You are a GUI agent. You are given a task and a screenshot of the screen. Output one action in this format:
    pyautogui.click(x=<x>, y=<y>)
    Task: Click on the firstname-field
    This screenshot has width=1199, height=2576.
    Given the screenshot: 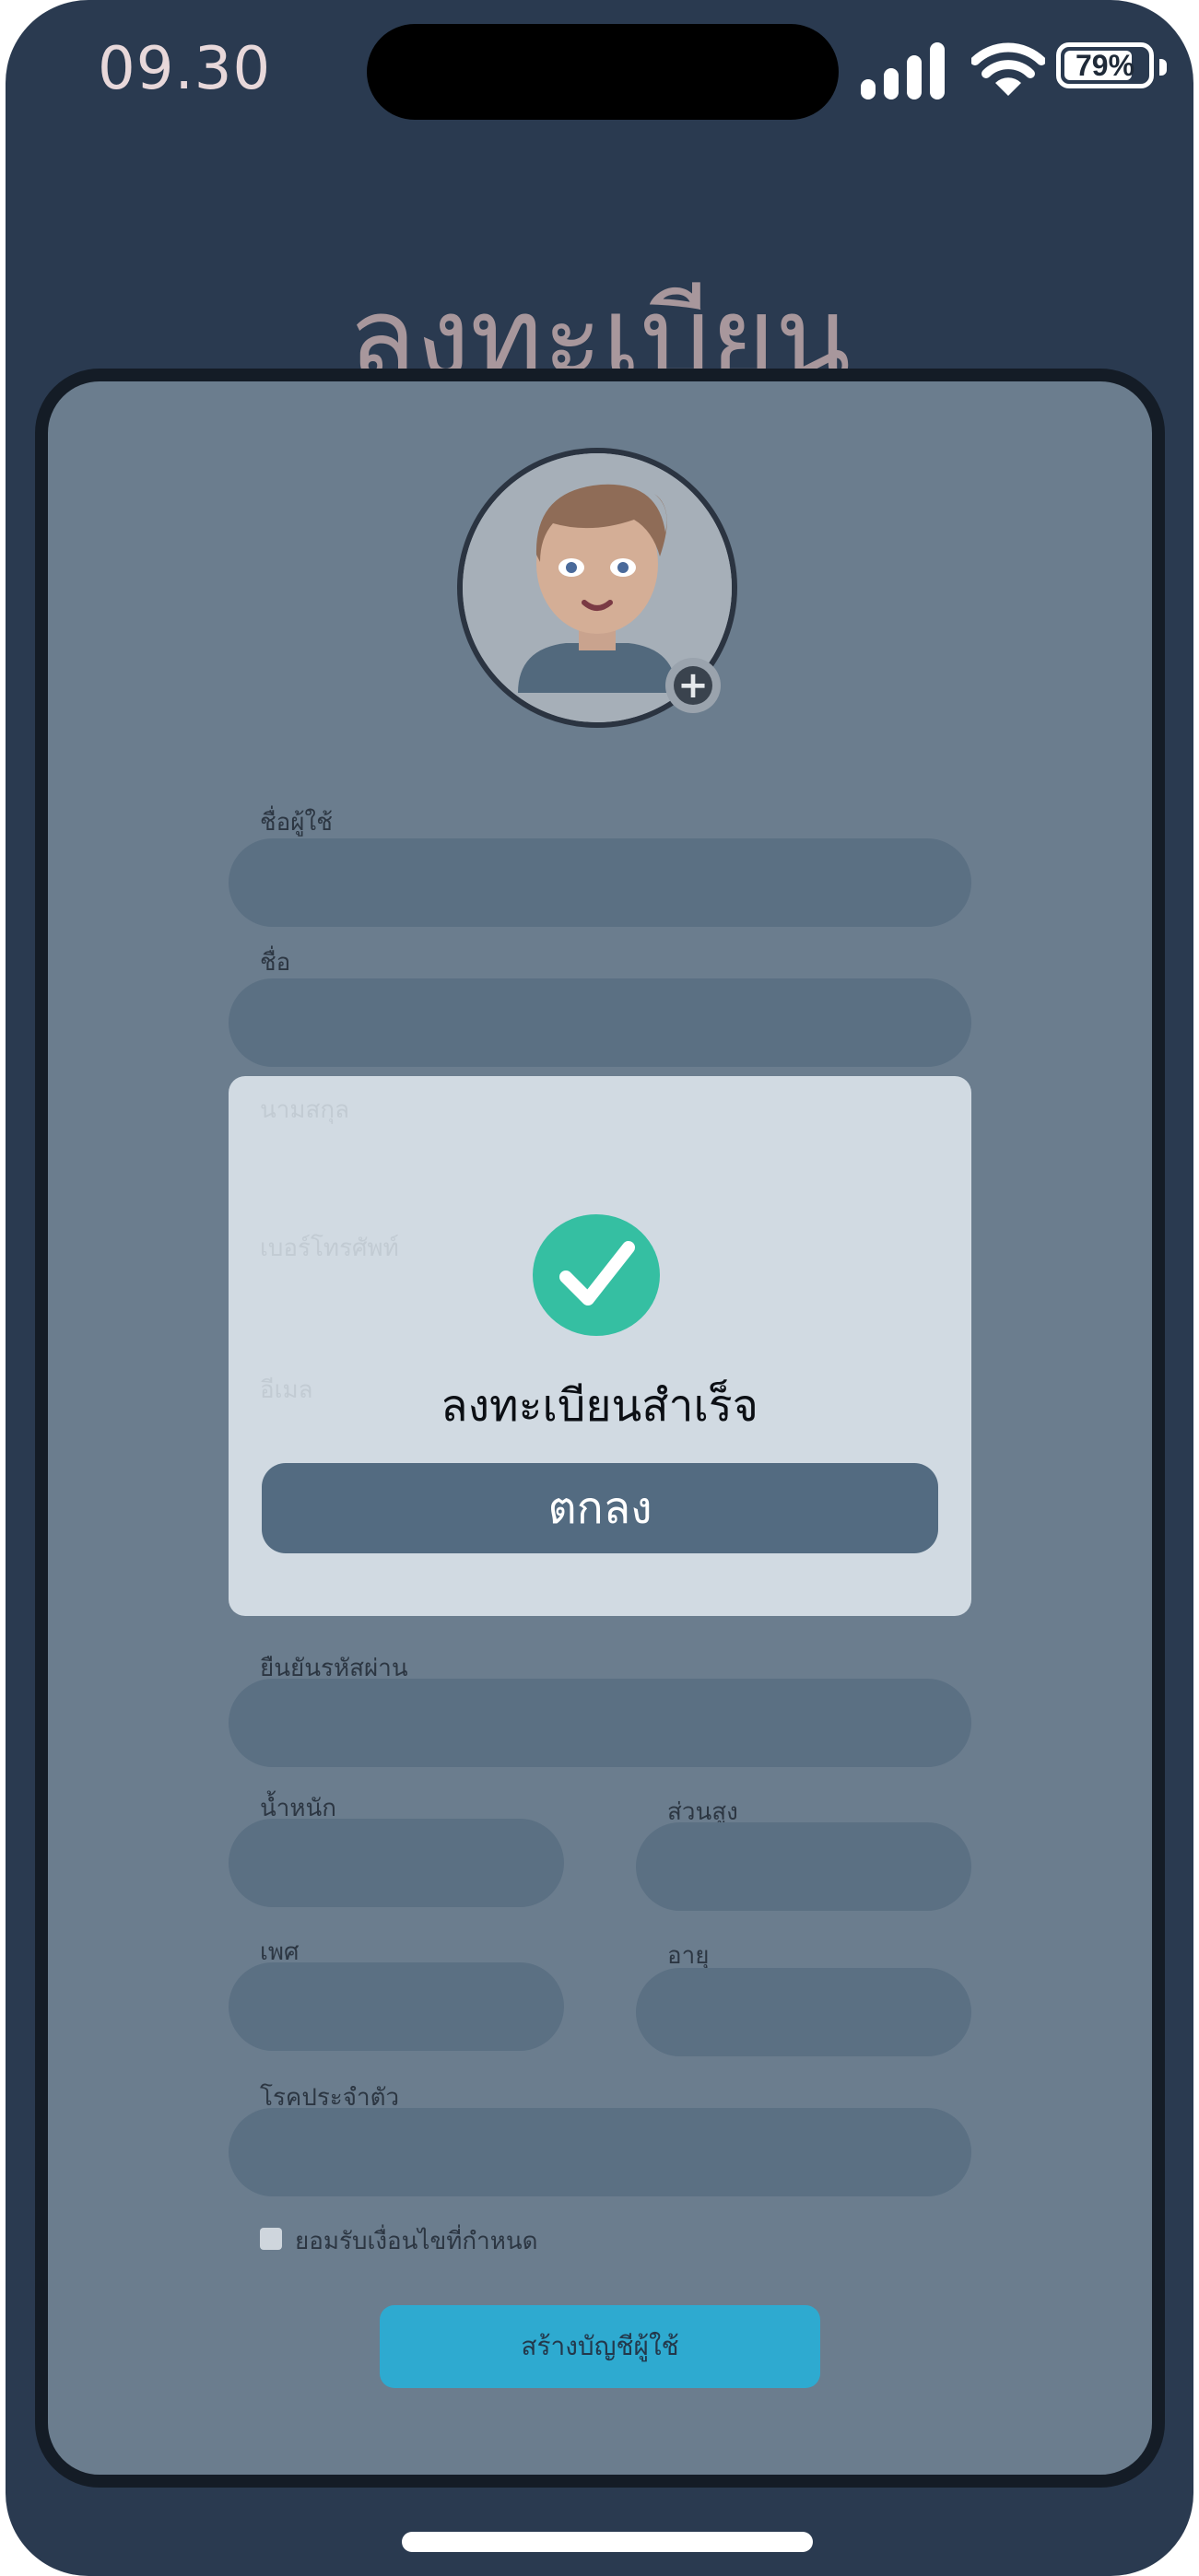 What is the action you would take?
    pyautogui.click(x=600, y=1022)
    